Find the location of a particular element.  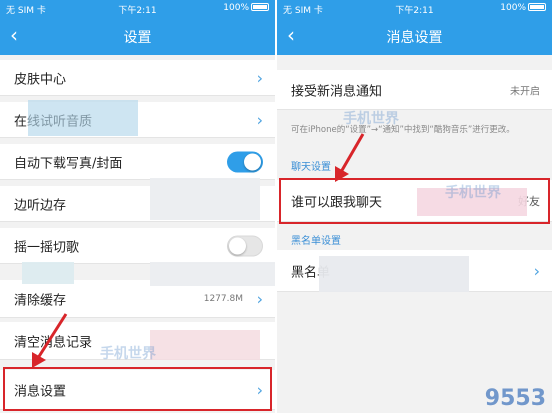

clear-cache-label: 清除缓存 is located at coordinates (40, 300).